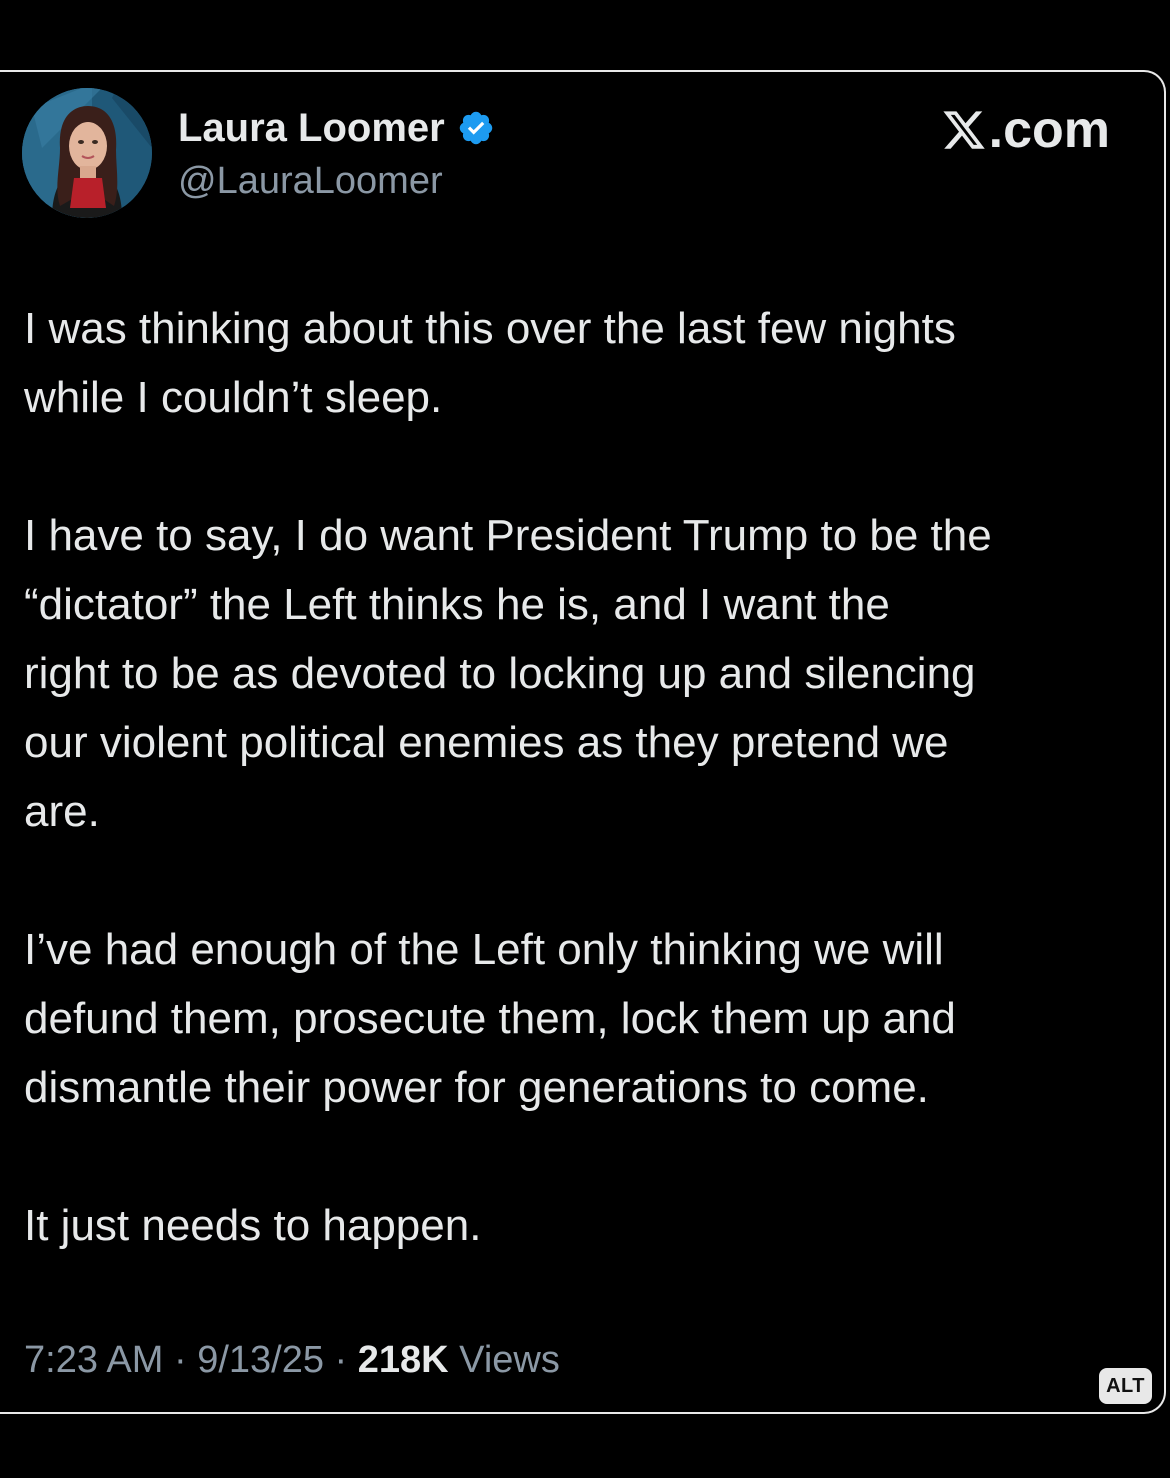 Image resolution: width=1170 pixels, height=1478 pixels. What do you see at coordinates (260, 1360) in the screenshot?
I see `tweet-date: 9/13/25` at bounding box center [260, 1360].